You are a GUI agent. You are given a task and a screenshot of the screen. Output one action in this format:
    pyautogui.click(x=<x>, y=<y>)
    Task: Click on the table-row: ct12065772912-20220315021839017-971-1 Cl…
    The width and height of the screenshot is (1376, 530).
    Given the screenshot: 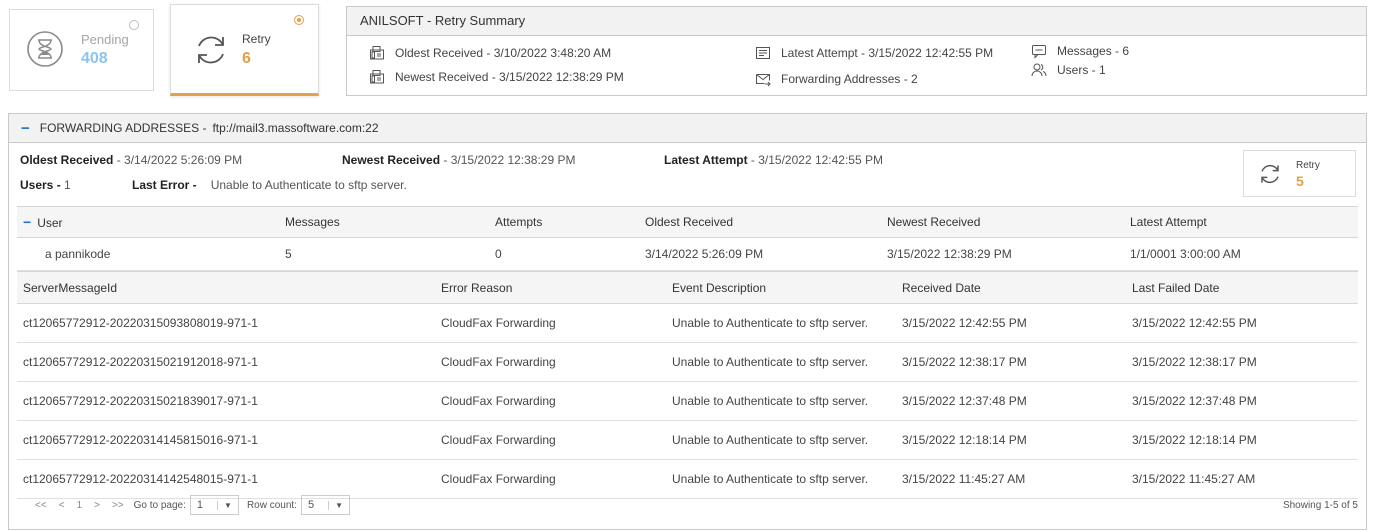 What is the action you would take?
    pyautogui.click(x=687, y=401)
    